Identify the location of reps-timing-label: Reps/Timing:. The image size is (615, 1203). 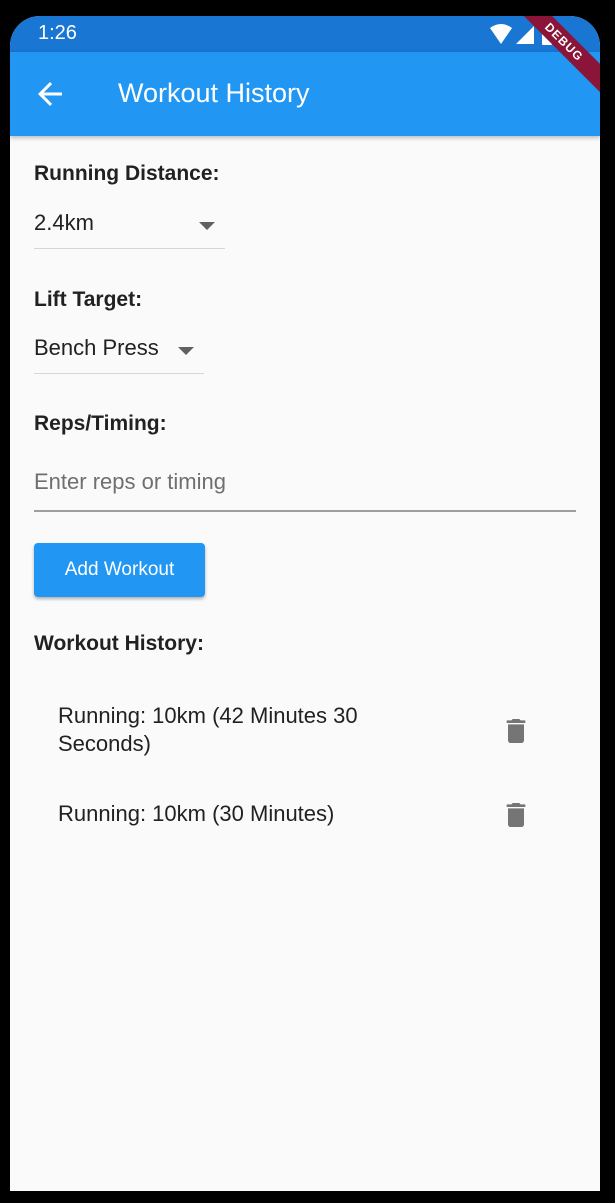
(100, 423).